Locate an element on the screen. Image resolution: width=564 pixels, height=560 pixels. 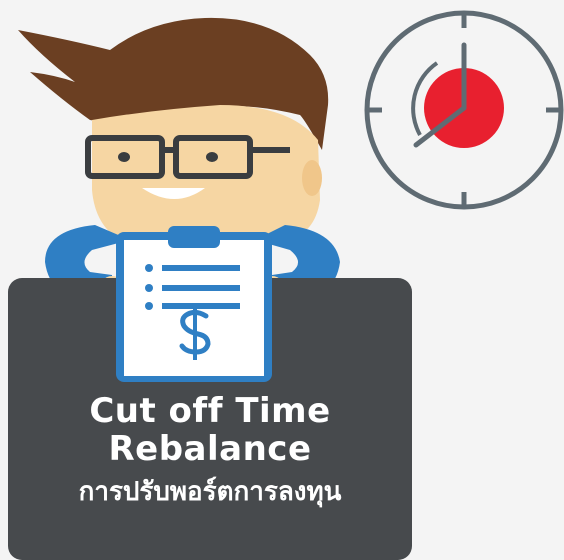
clock-icon is located at coordinates (464, 110).